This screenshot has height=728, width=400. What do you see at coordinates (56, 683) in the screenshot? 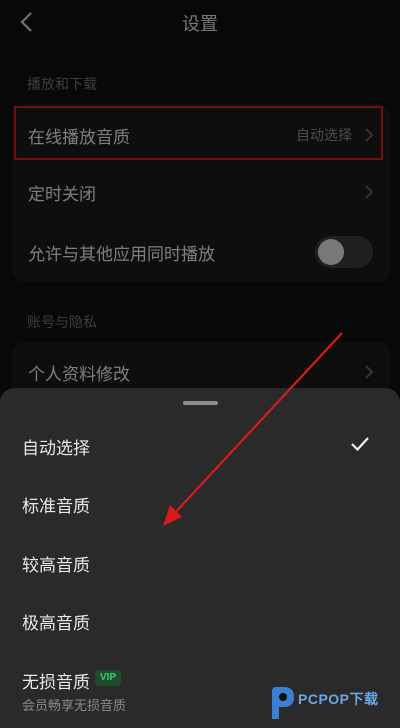
I see `option-label: 无损音质` at bounding box center [56, 683].